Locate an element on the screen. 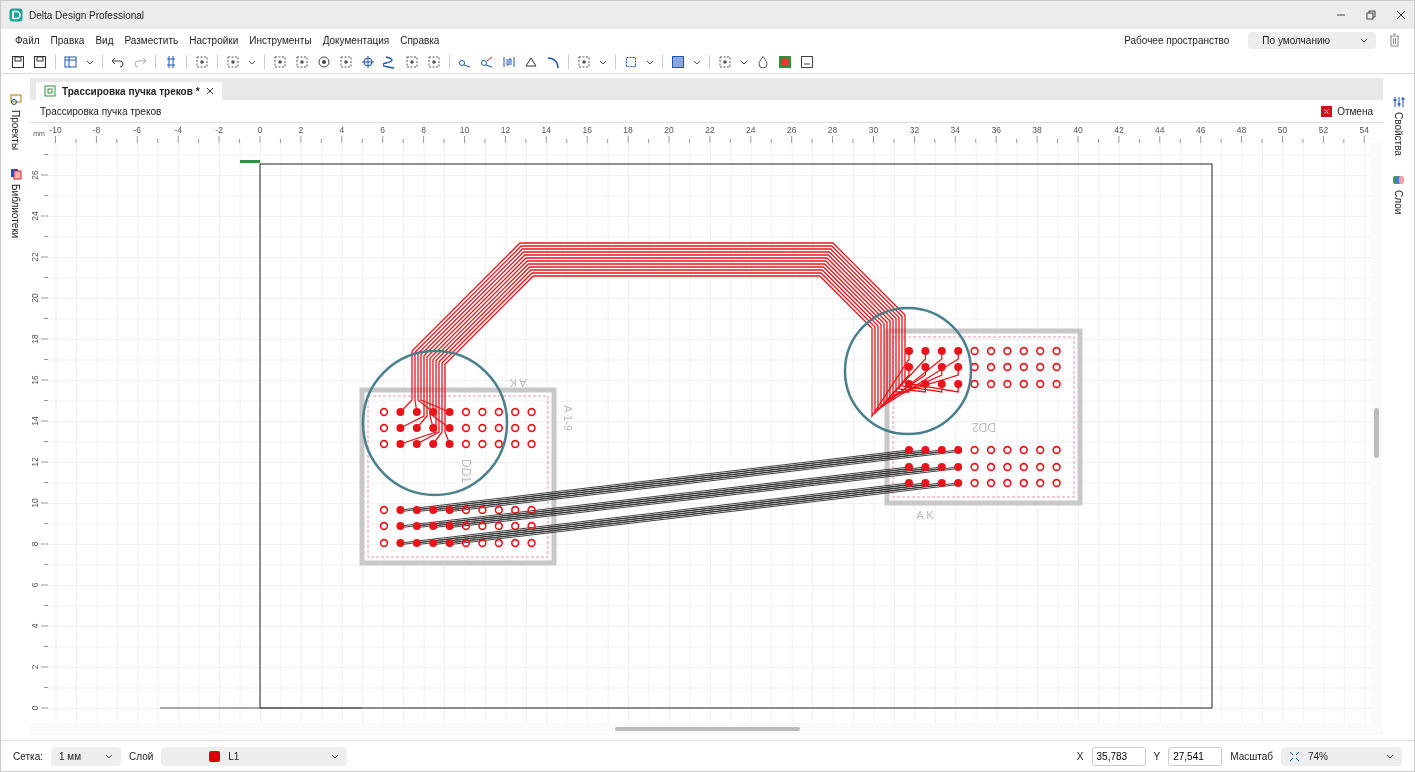 Image resolution: width=1415 pixels, height=772 pixels. x-coordinate-field: 35,783 is located at coordinates (1118, 756).